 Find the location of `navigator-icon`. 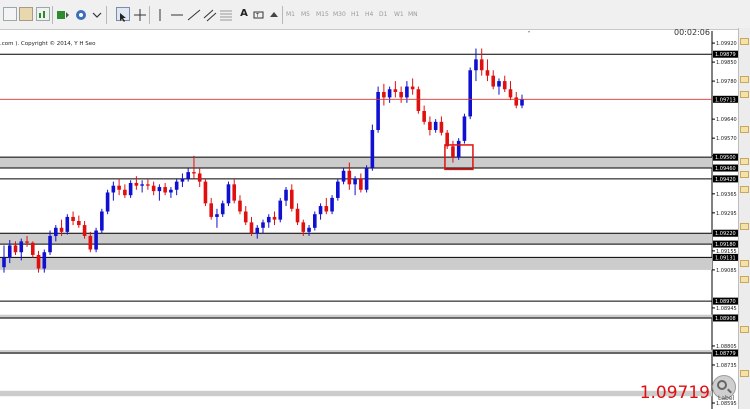

navigator-icon is located at coordinates (63, 14).